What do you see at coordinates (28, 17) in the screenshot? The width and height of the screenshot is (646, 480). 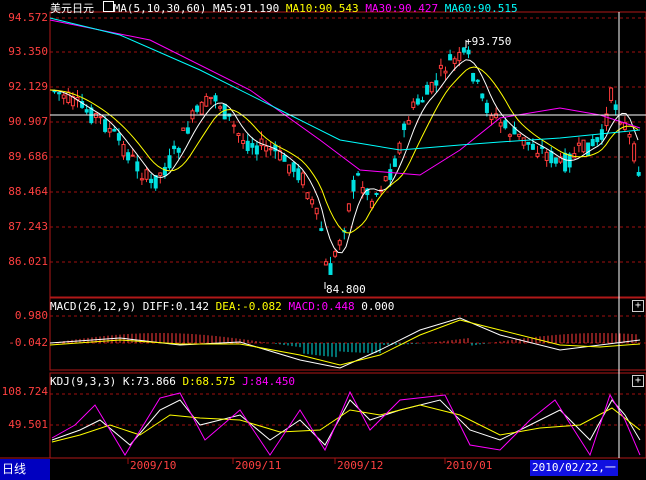 I see `price-axis-label: 94.572` at bounding box center [28, 17].